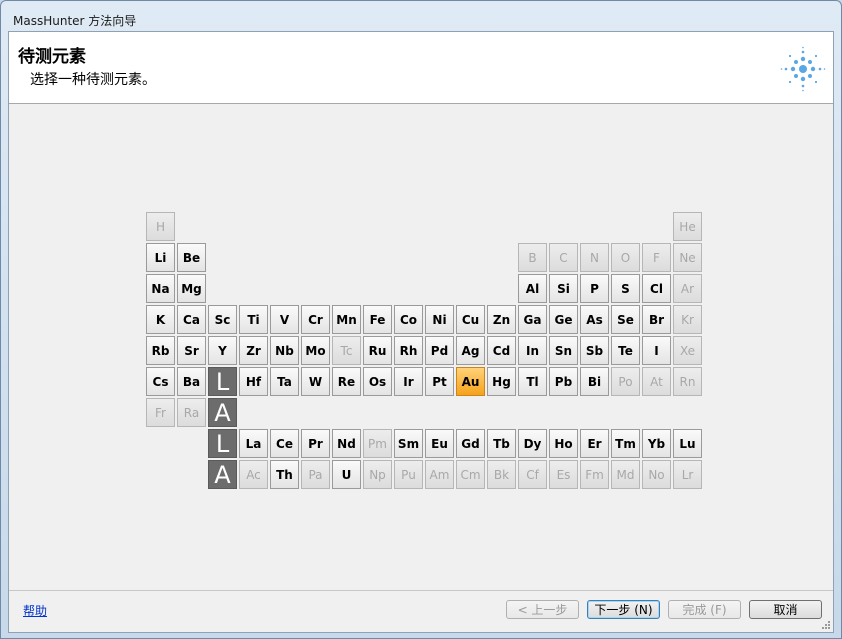 This screenshot has height=639, width=842. Describe the element at coordinates (284, 474) in the screenshot. I see `element-th: Th` at that location.